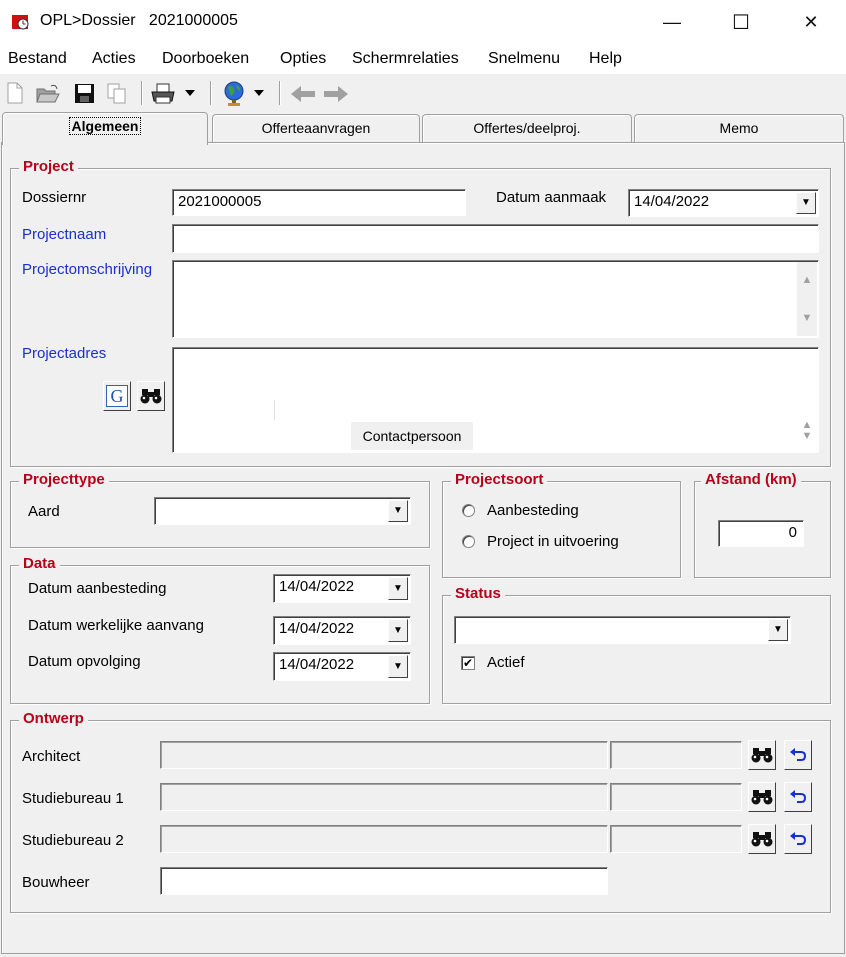  Describe the element at coordinates (164, 94) in the screenshot. I see `print-icon` at that location.